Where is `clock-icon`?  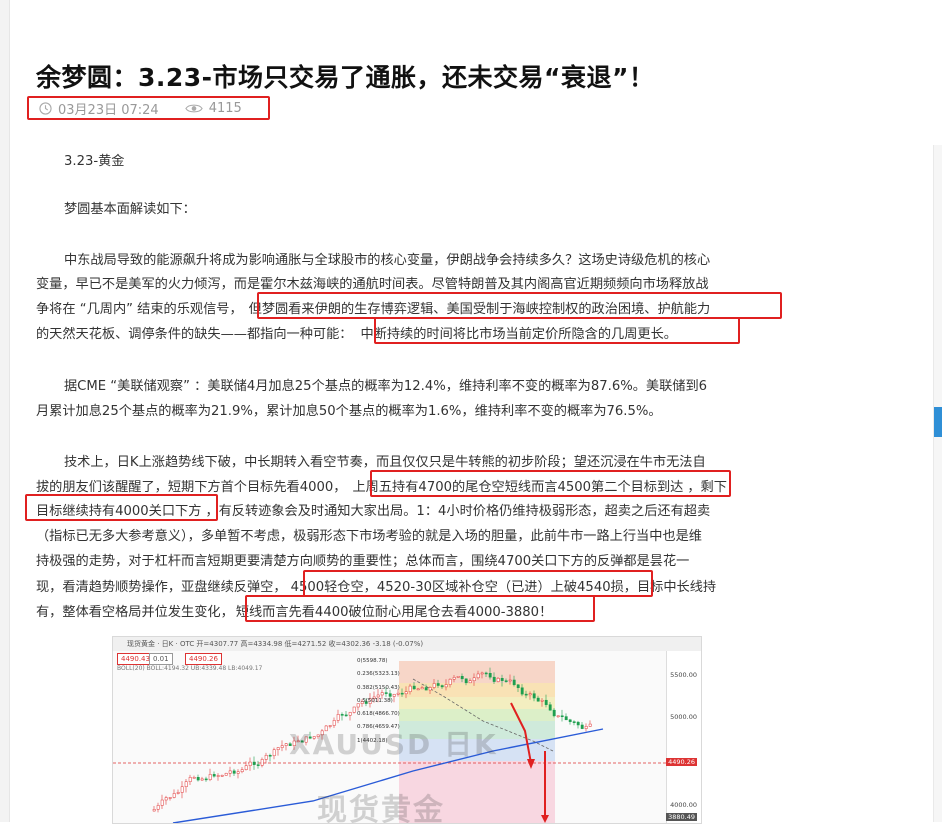 clock-icon is located at coordinates (45, 108).